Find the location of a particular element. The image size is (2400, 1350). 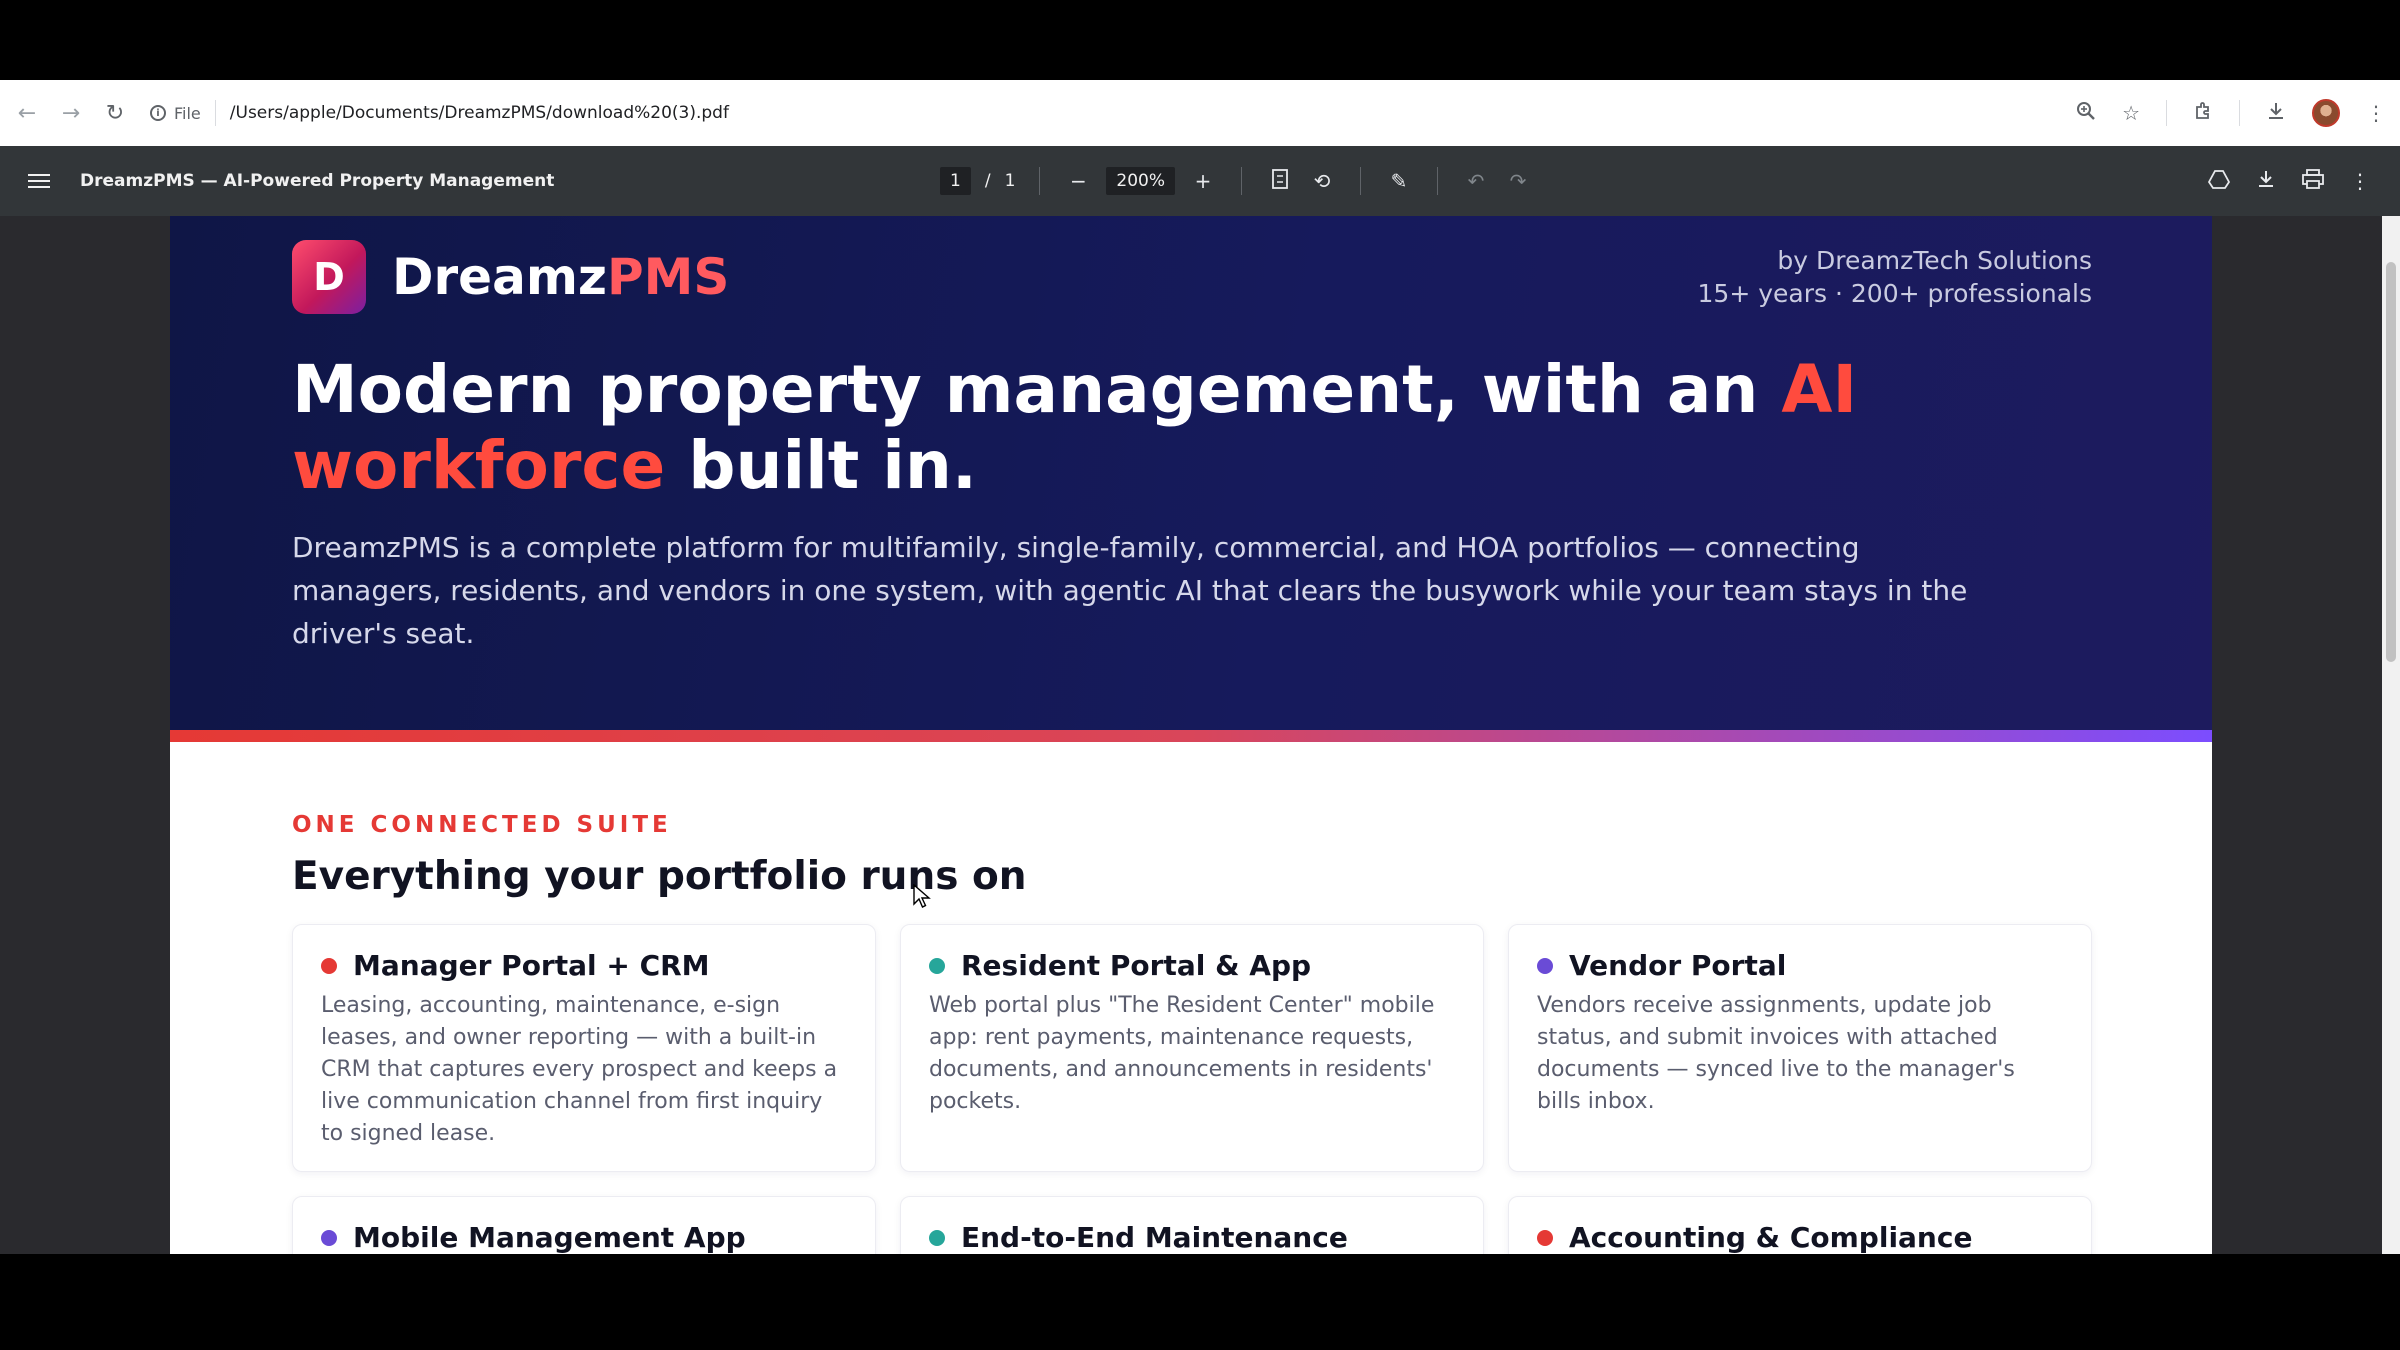

back-arrow-icon: ← is located at coordinates (27, 113).